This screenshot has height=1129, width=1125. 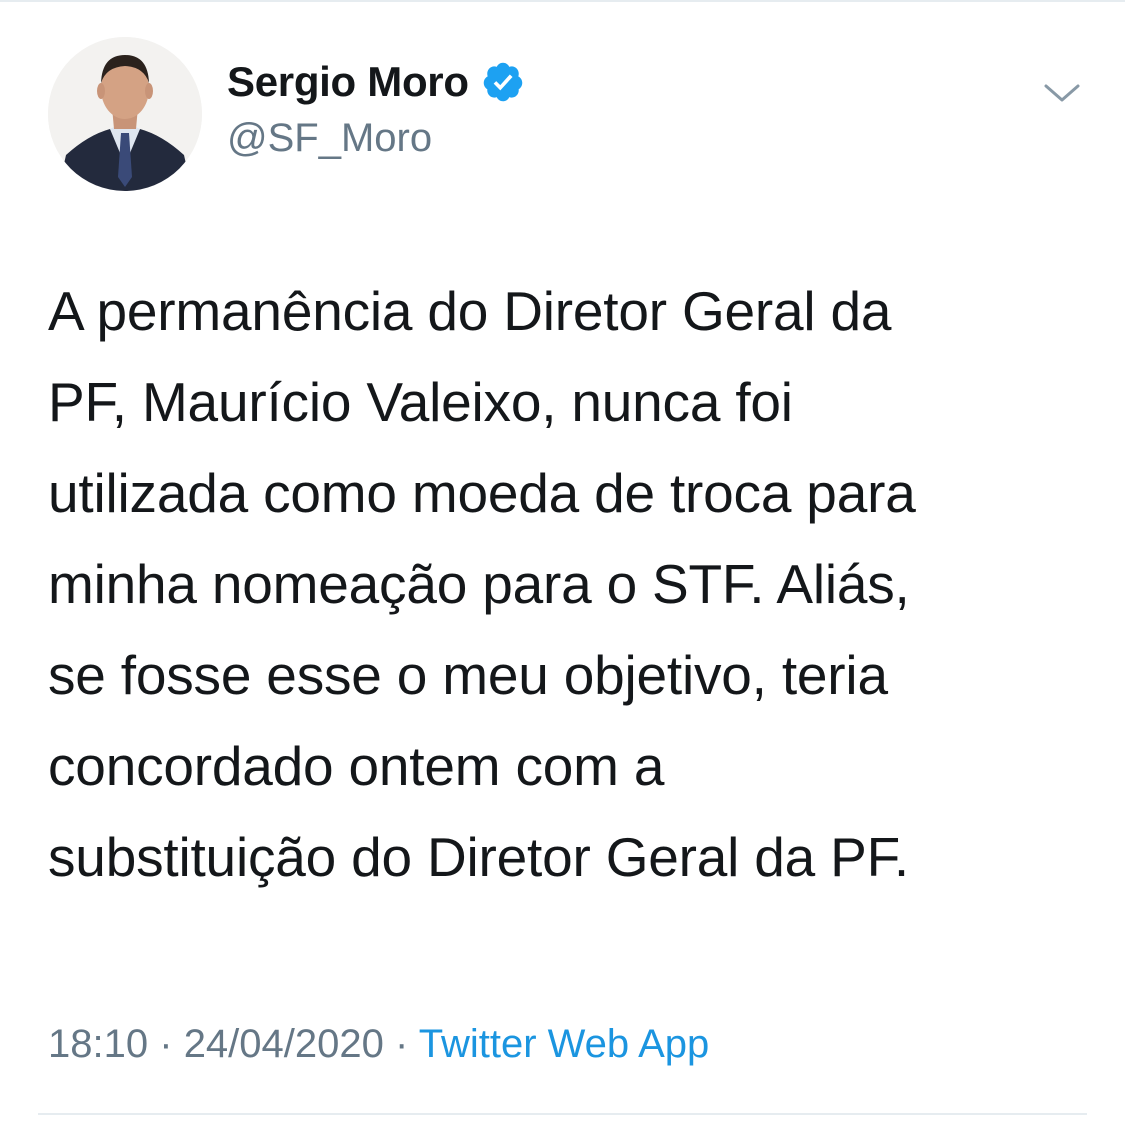 What do you see at coordinates (502, 82) in the screenshot?
I see `verified-badge-icon` at bounding box center [502, 82].